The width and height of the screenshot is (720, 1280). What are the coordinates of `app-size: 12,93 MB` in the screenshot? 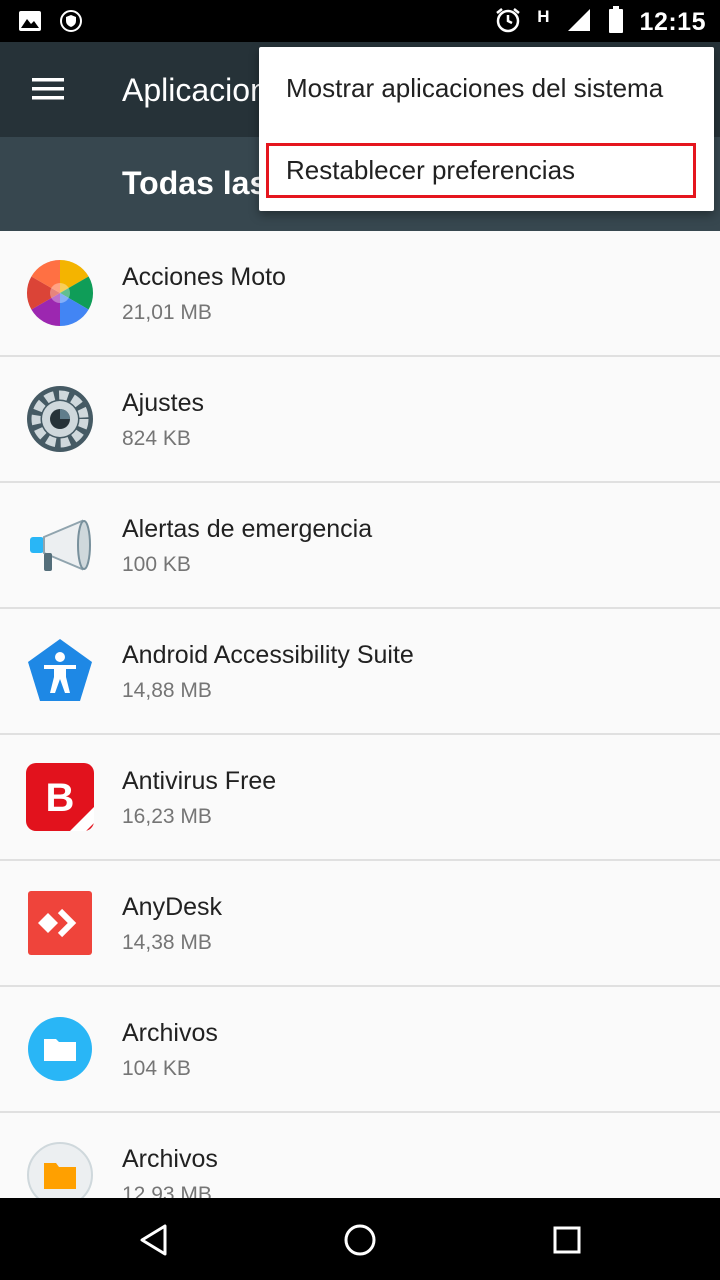 It's located at (167, 1190).